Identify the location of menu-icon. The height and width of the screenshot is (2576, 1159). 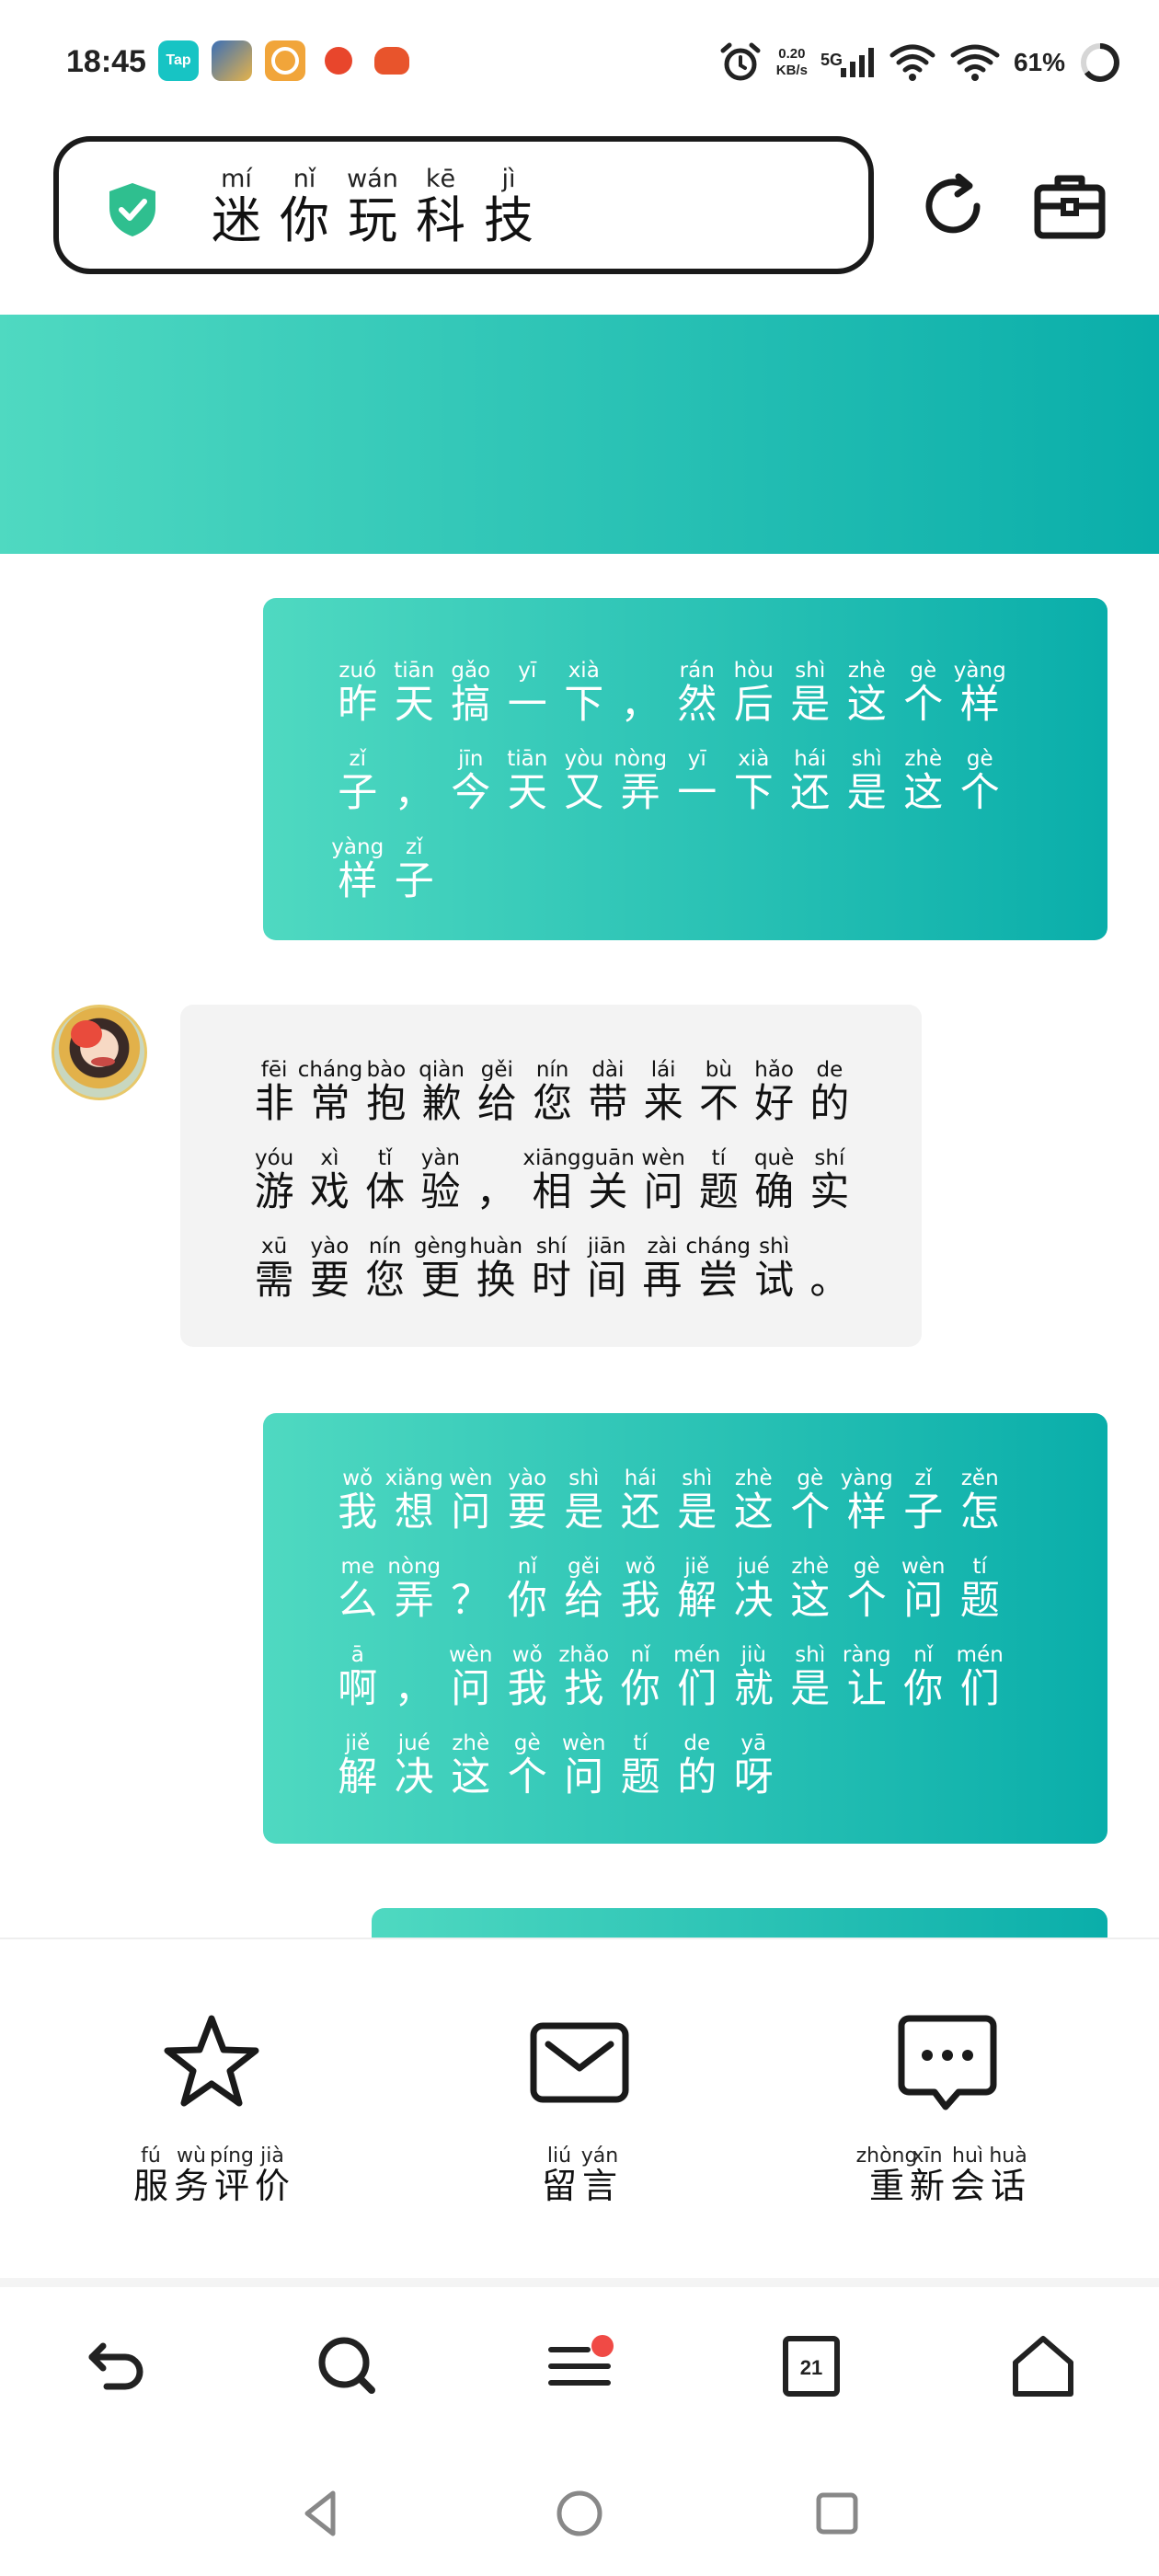
(581, 2360).